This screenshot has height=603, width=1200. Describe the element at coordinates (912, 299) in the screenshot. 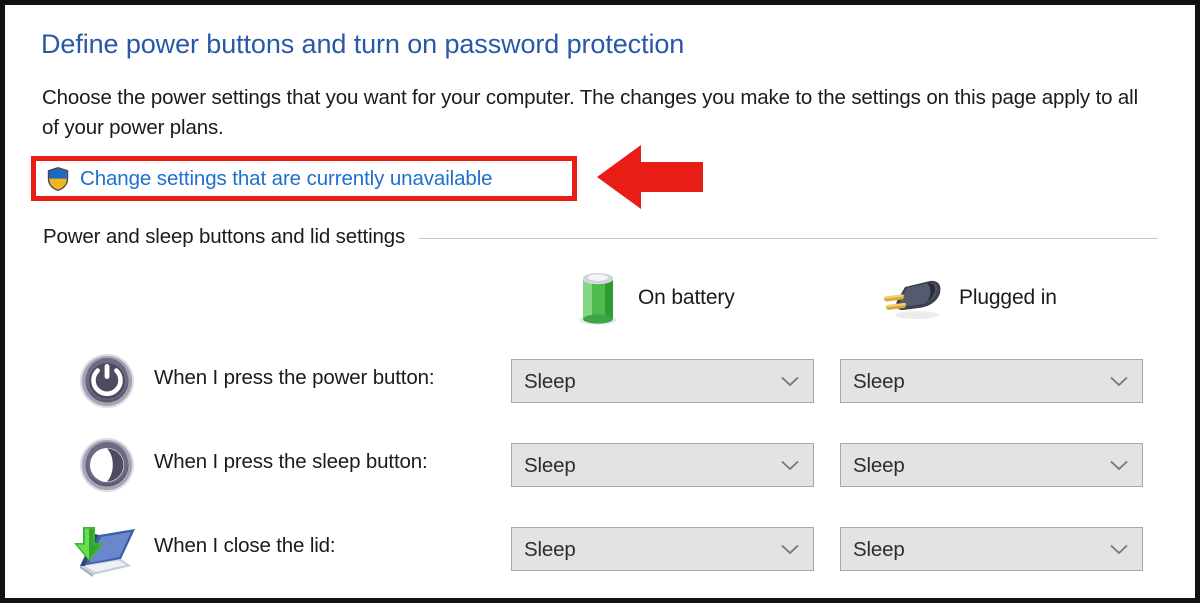

I see `power-plug-icon` at that location.